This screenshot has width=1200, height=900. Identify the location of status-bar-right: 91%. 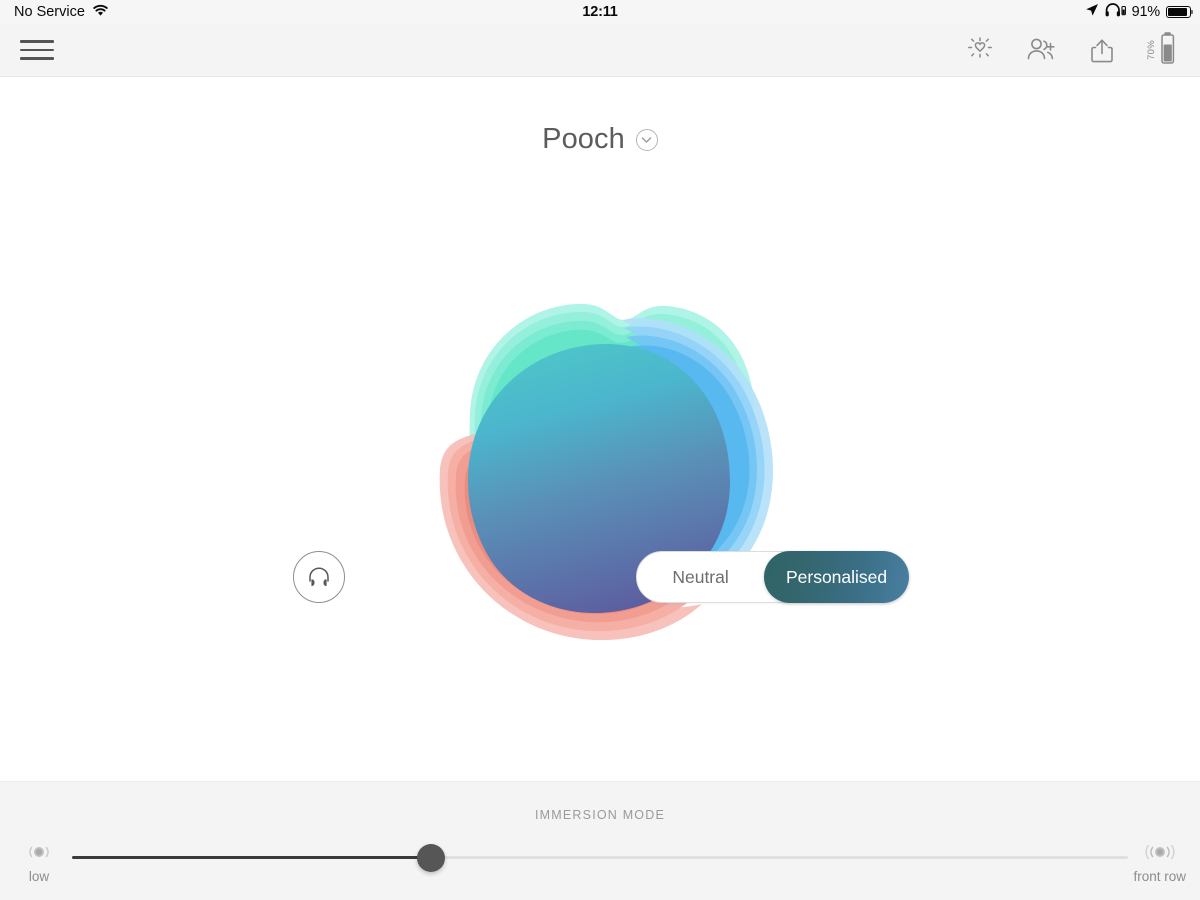
(1139, 12).